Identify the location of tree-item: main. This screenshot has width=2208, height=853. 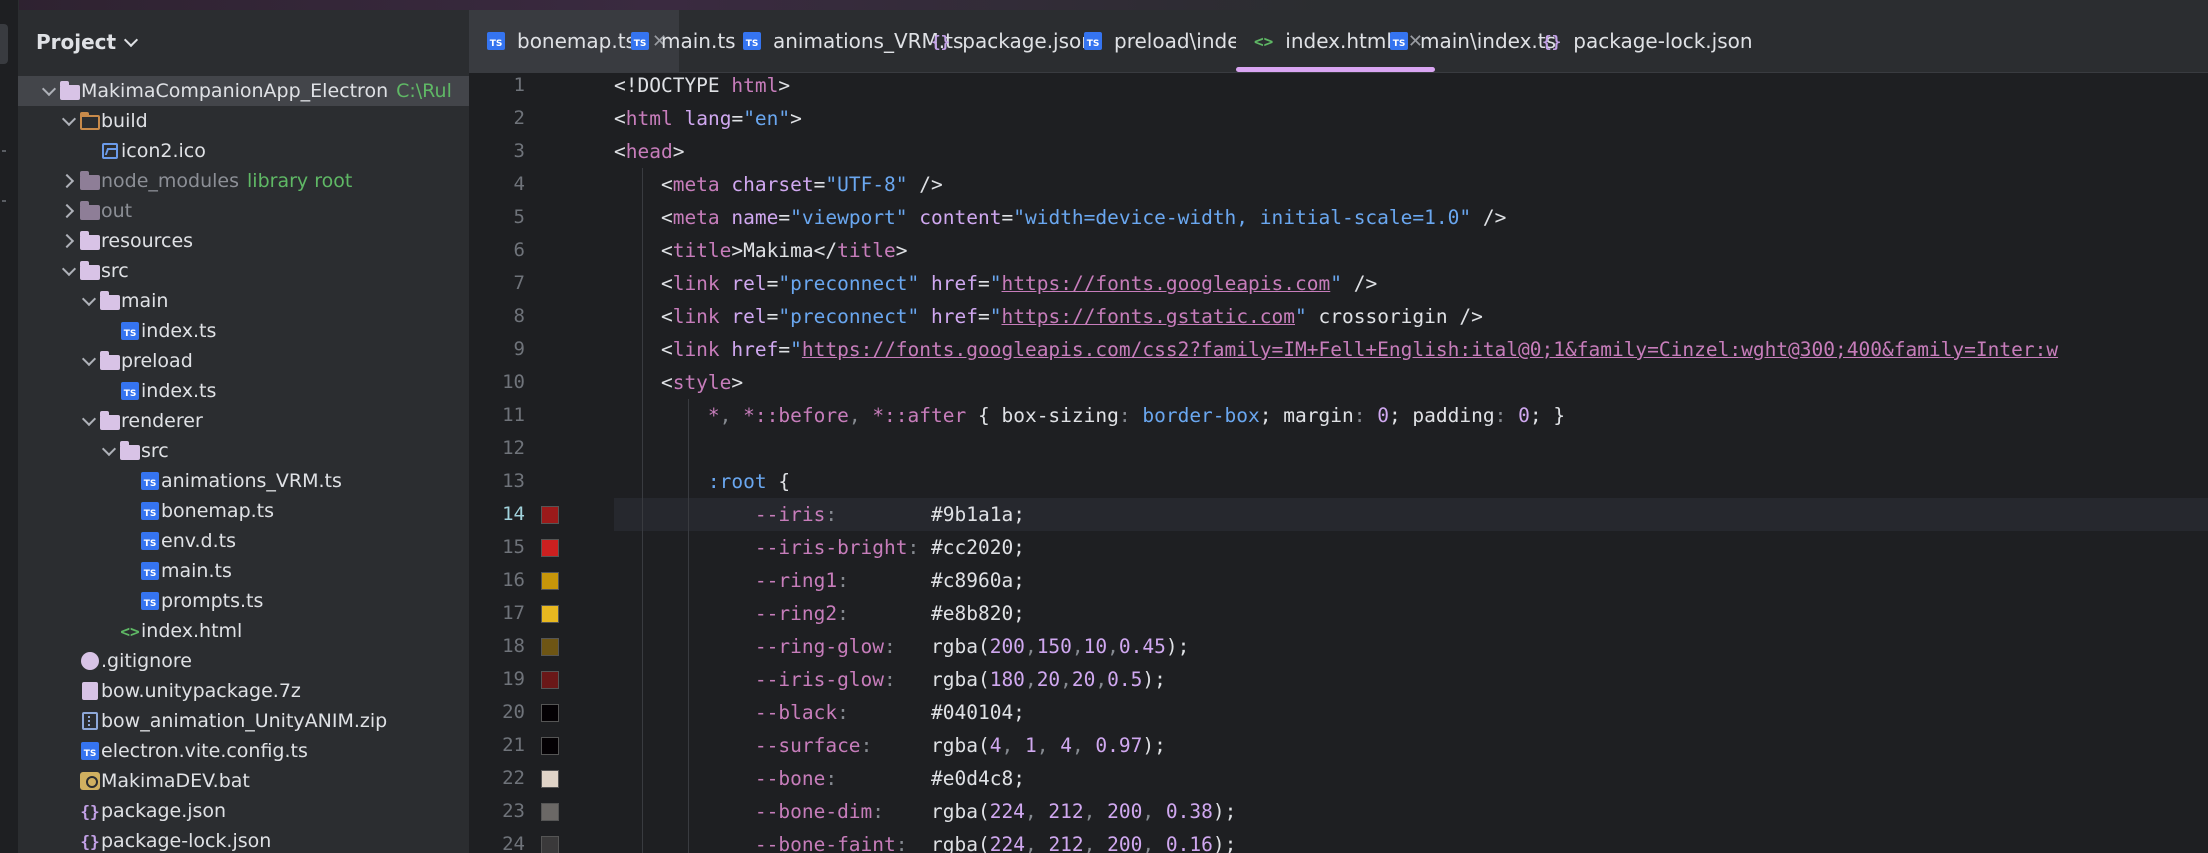
(243, 301).